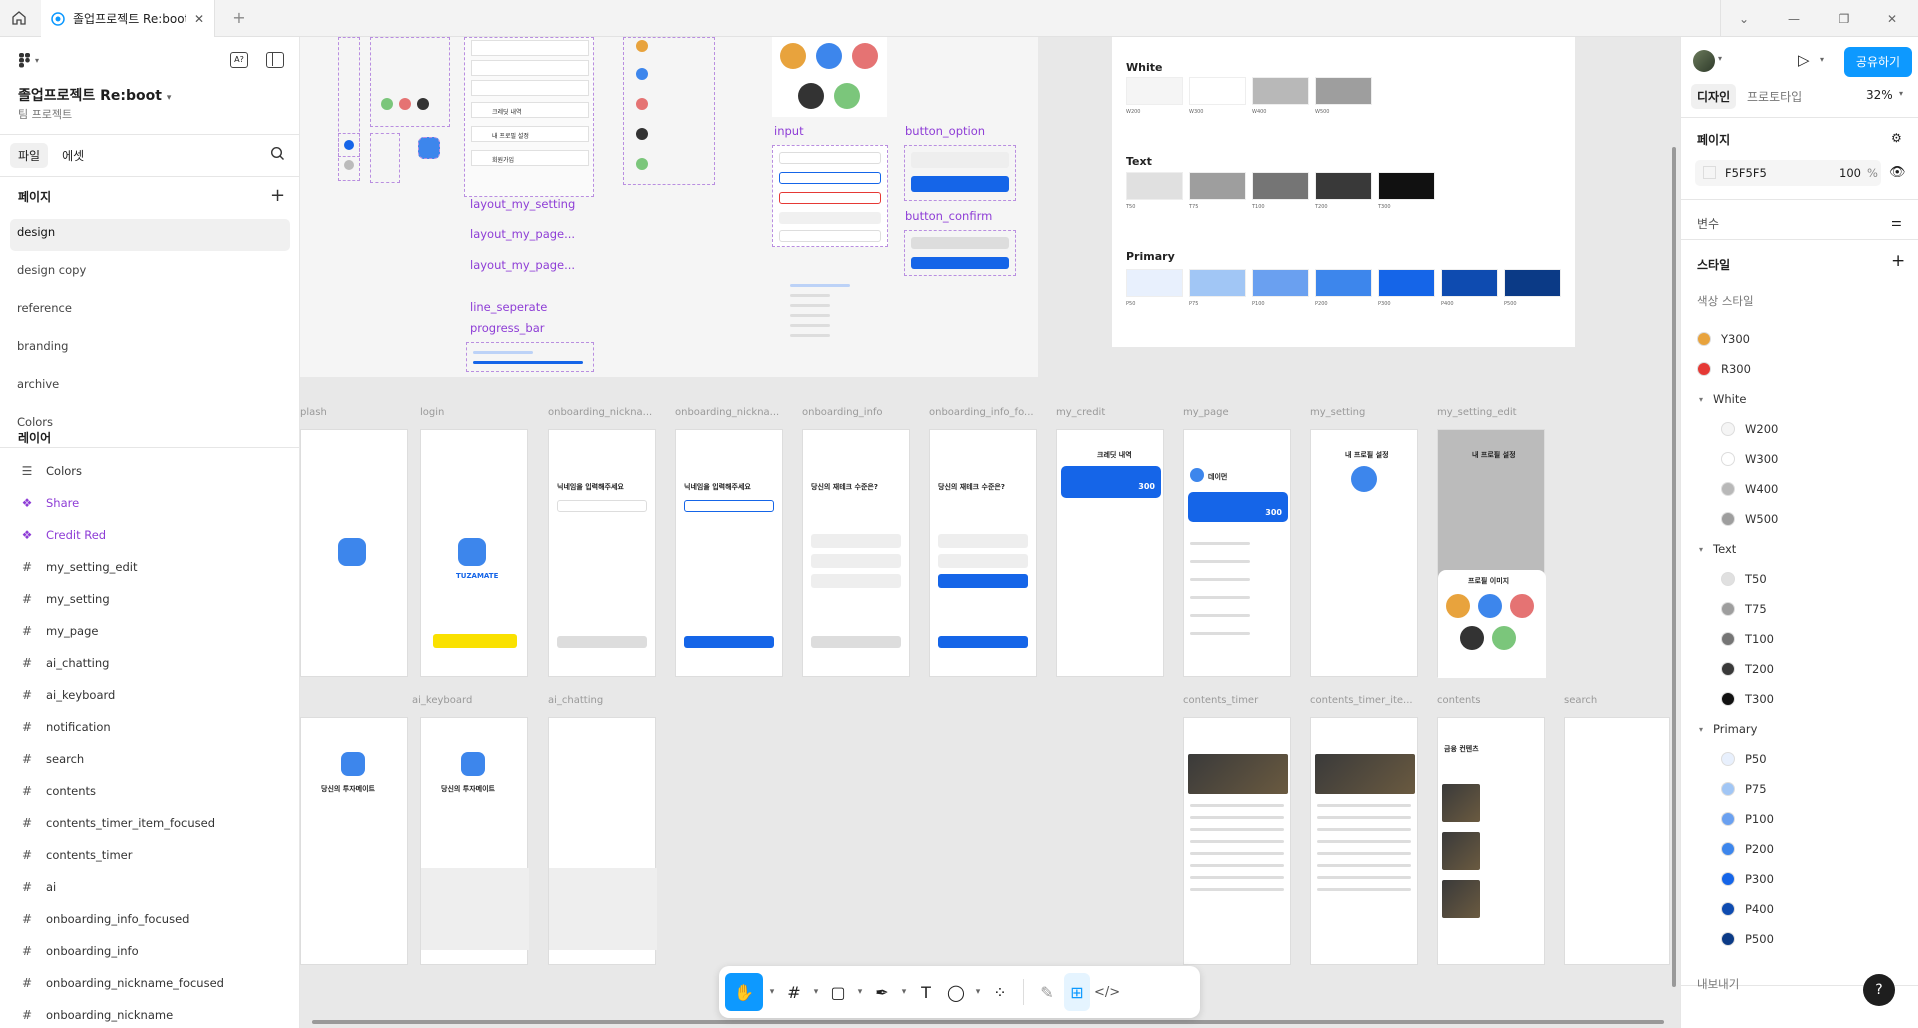 The image size is (1918, 1028). What do you see at coordinates (1819, 789) in the screenshot?
I see `style-item: P75` at bounding box center [1819, 789].